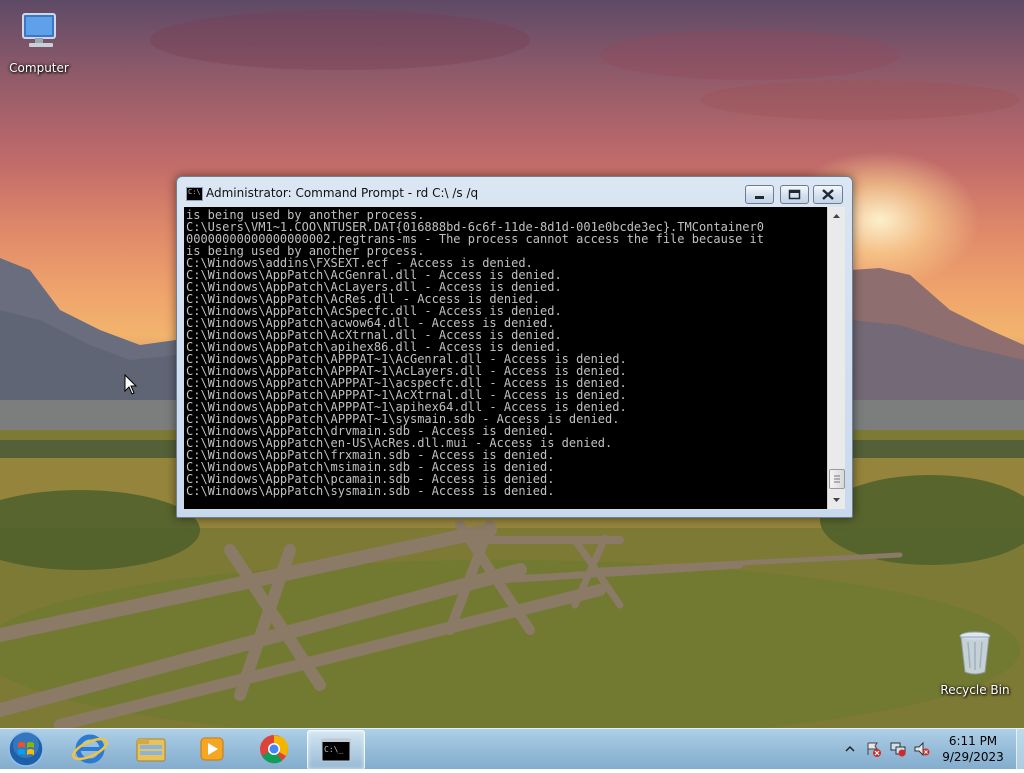 The height and width of the screenshot is (773, 1024). Describe the element at coordinates (975, 690) in the screenshot. I see `desktop-icon-label: Recycle Bin` at that location.